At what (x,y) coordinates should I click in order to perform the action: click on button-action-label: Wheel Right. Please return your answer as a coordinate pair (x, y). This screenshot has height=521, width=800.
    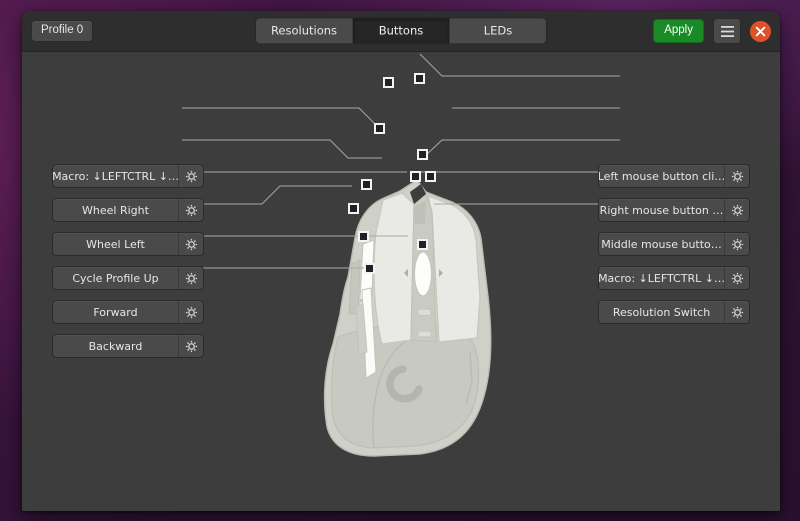
    Looking at the image, I should click on (115, 210).